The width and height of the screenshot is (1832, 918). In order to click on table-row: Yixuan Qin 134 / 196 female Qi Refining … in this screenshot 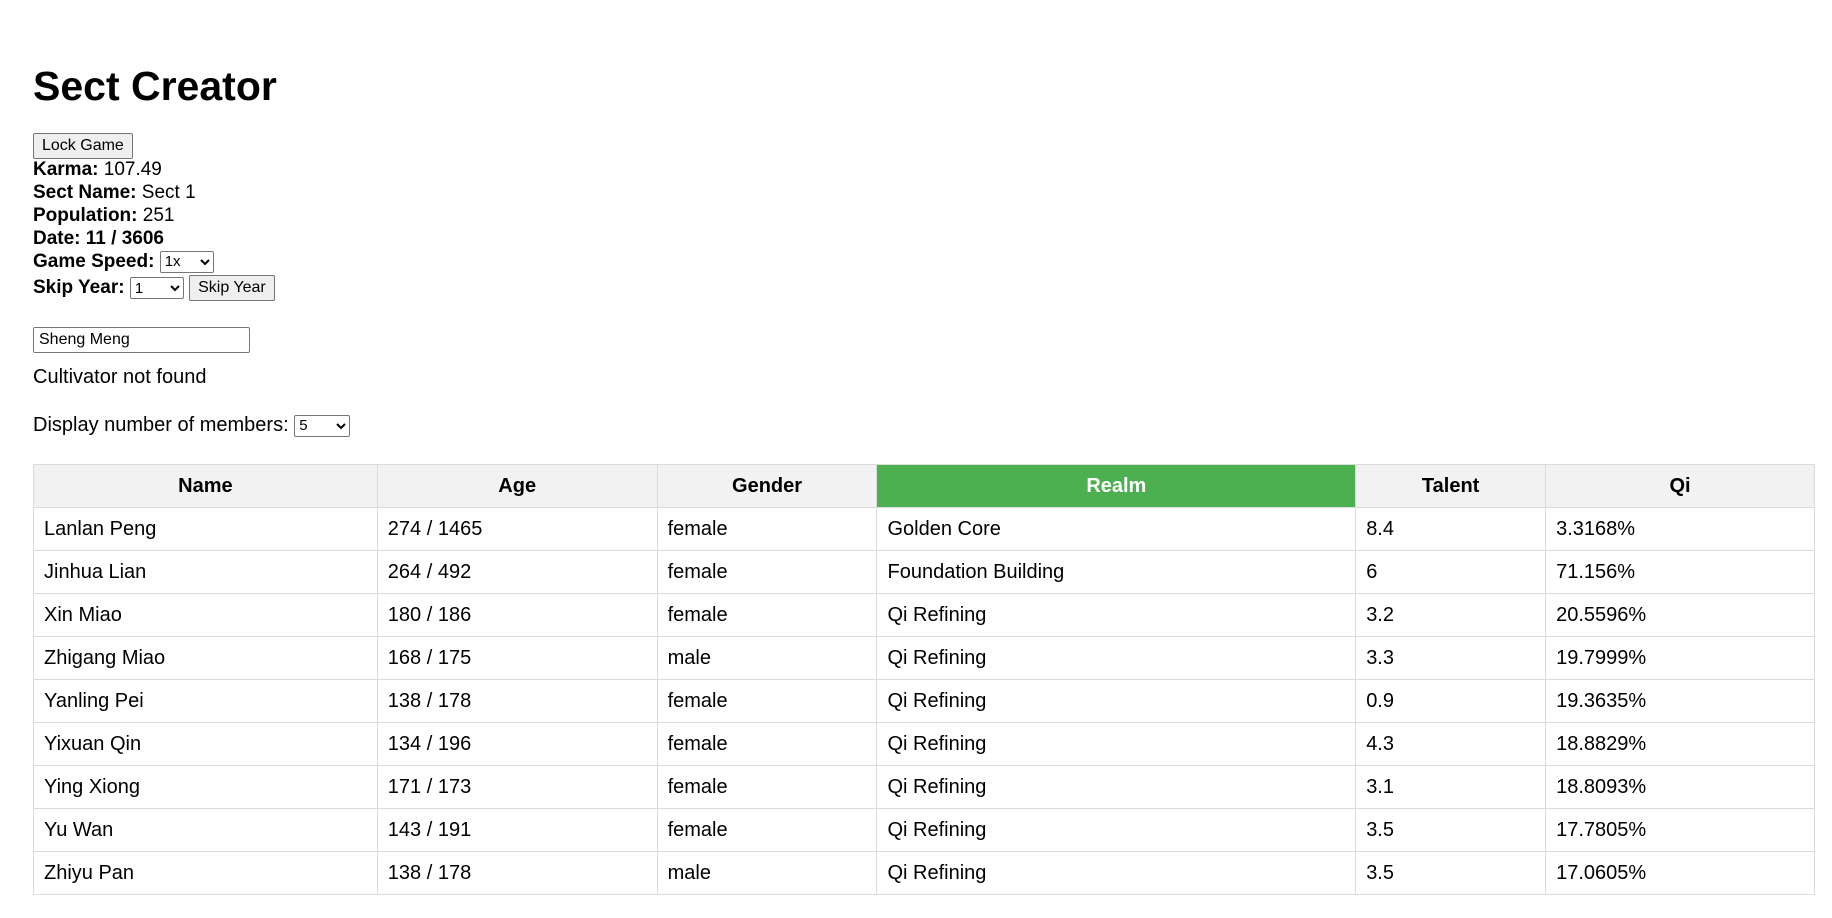, I will do `click(924, 744)`.